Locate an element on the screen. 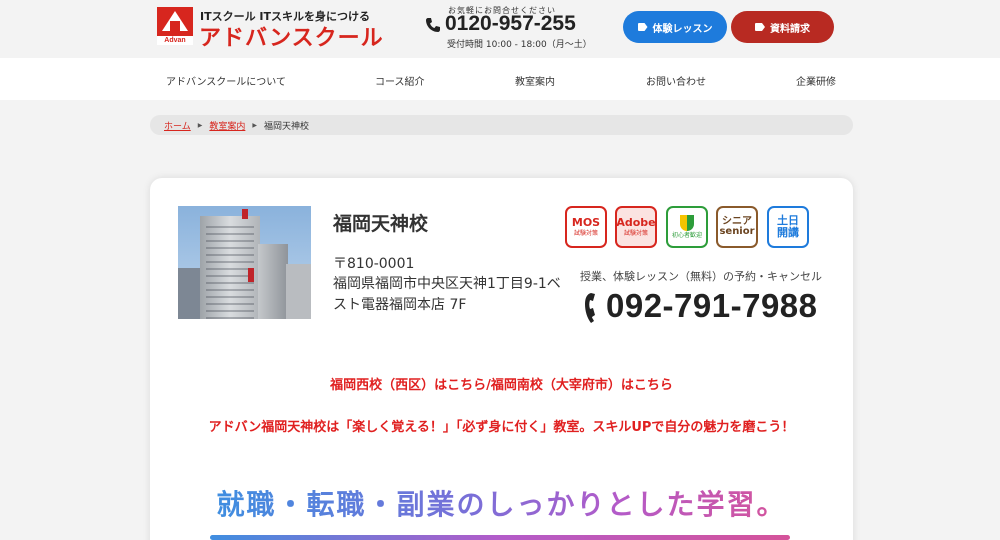 The width and height of the screenshot is (1000, 540). logo-mark-text: Advan is located at coordinates (175, 40).